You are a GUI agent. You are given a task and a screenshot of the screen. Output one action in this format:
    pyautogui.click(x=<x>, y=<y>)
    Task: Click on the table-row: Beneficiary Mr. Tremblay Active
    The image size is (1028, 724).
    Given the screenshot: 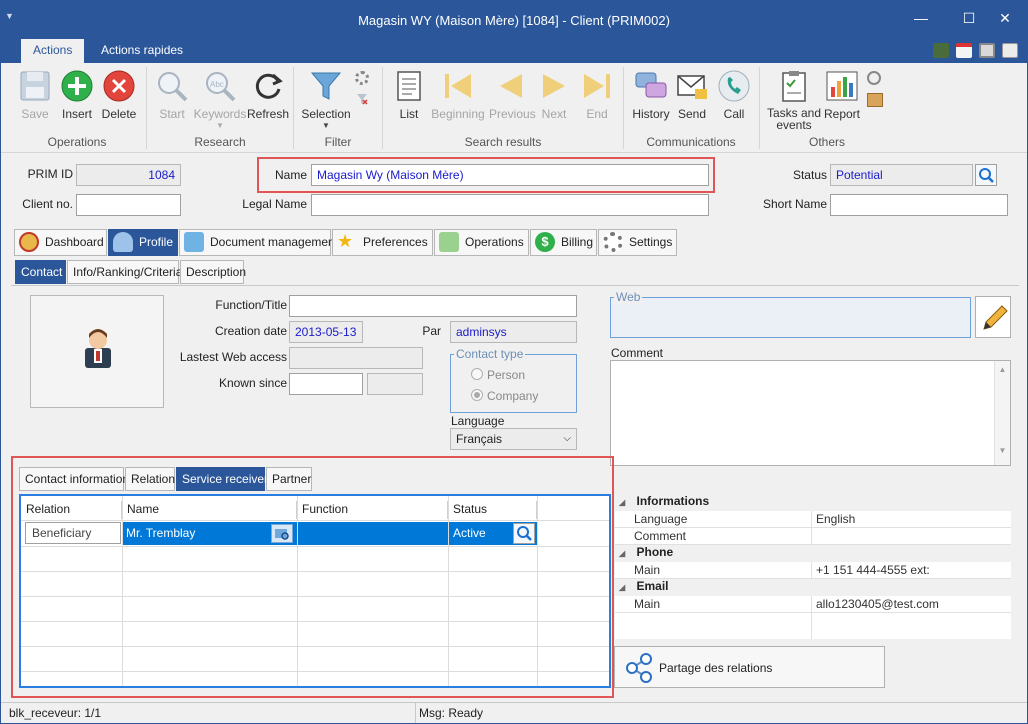 What is the action you would take?
    pyautogui.click(x=279, y=533)
    